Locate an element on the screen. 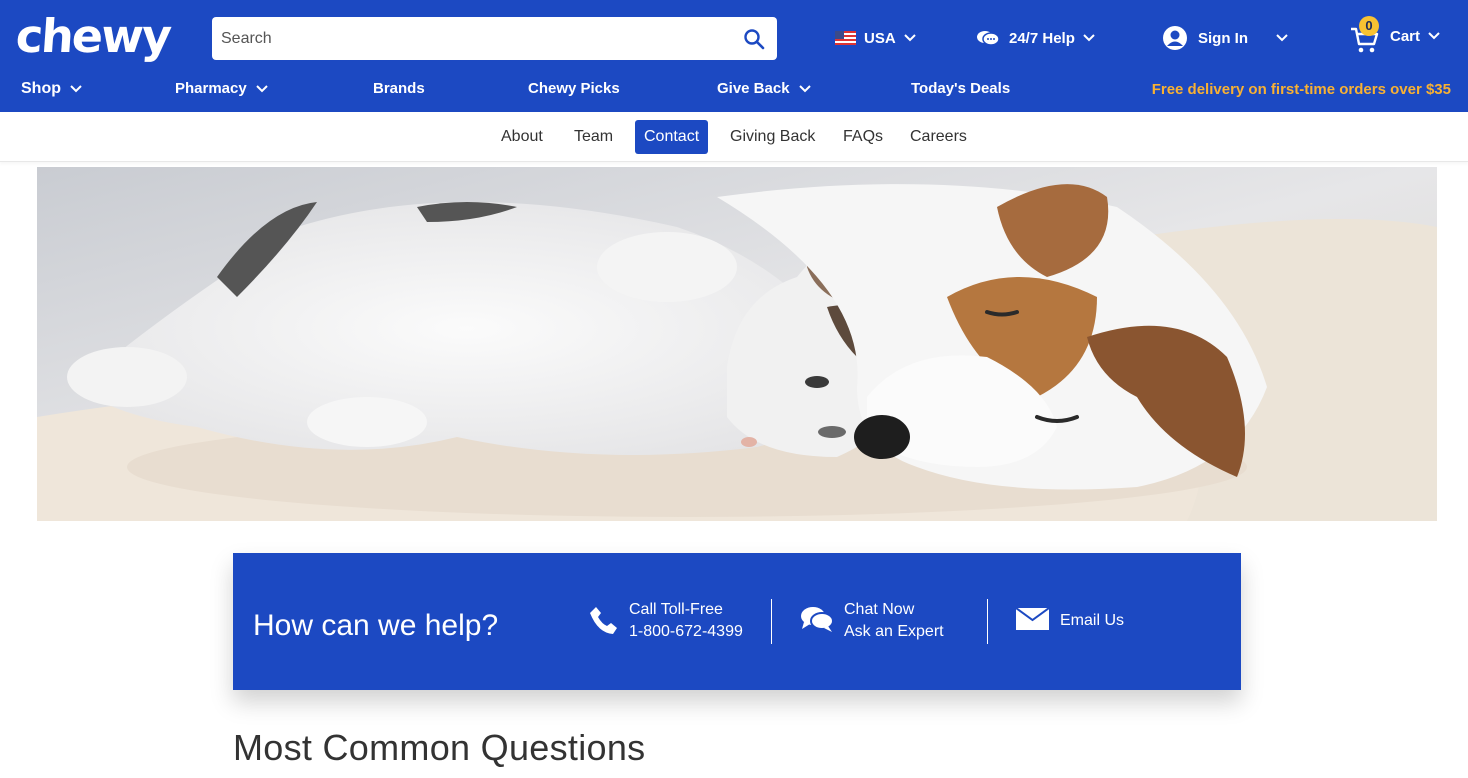 The width and height of the screenshot is (1468, 778). nav-todays-deals: Today's Deals is located at coordinates (960, 88).